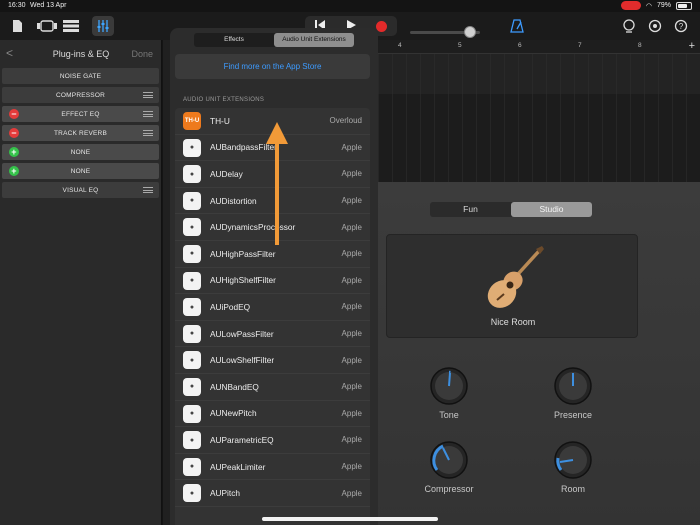 Image resolution: width=700 pixels, height=525 pixels. Describe the element at coordinates (445, 32) in the screenshot. I see `master-volume-slider` at that location.